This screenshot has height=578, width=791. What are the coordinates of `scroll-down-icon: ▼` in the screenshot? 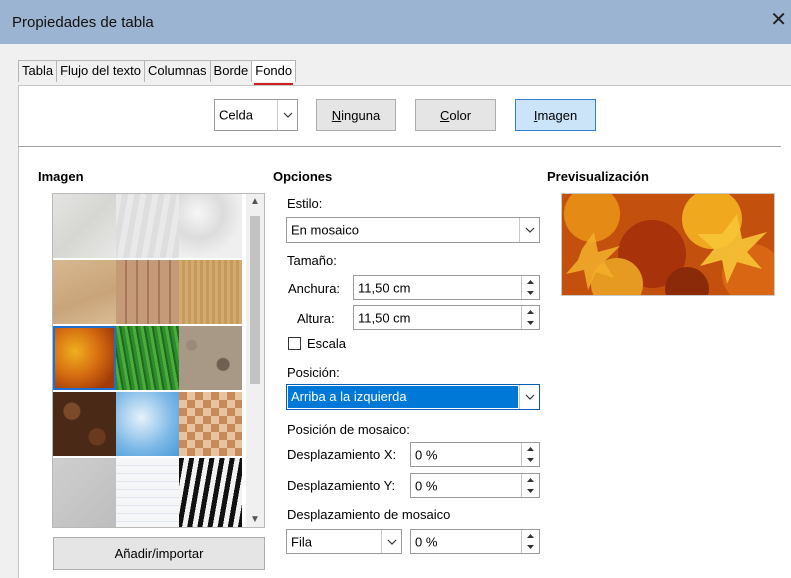 It's located at (255, 519).